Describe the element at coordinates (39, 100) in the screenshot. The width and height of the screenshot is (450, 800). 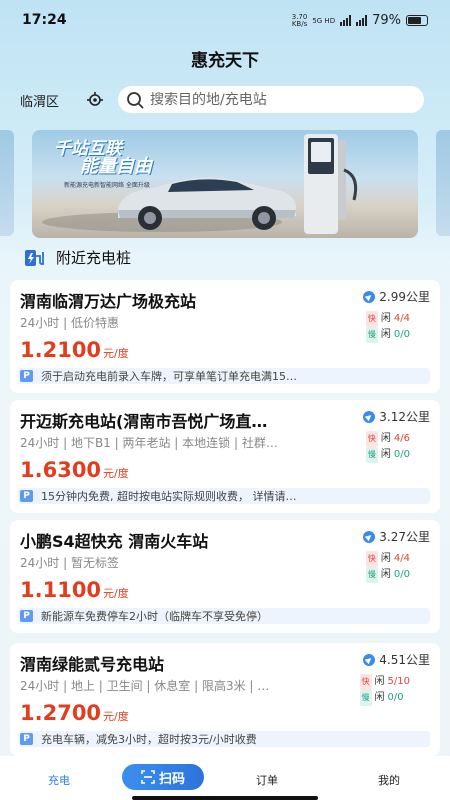
I see `region-selector: 临渭区` at that location.